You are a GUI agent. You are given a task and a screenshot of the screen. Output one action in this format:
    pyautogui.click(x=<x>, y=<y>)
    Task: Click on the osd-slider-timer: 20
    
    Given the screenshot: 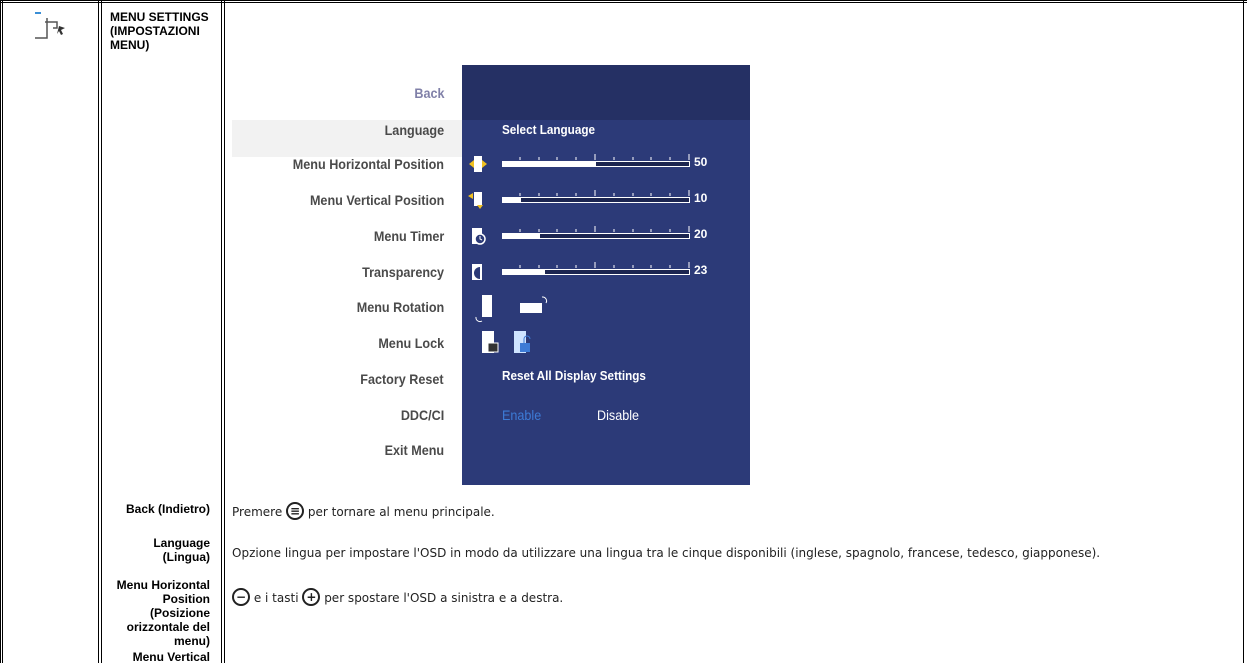 What is the action you would take?
    pyautogui.click(x=604, y=233)
    